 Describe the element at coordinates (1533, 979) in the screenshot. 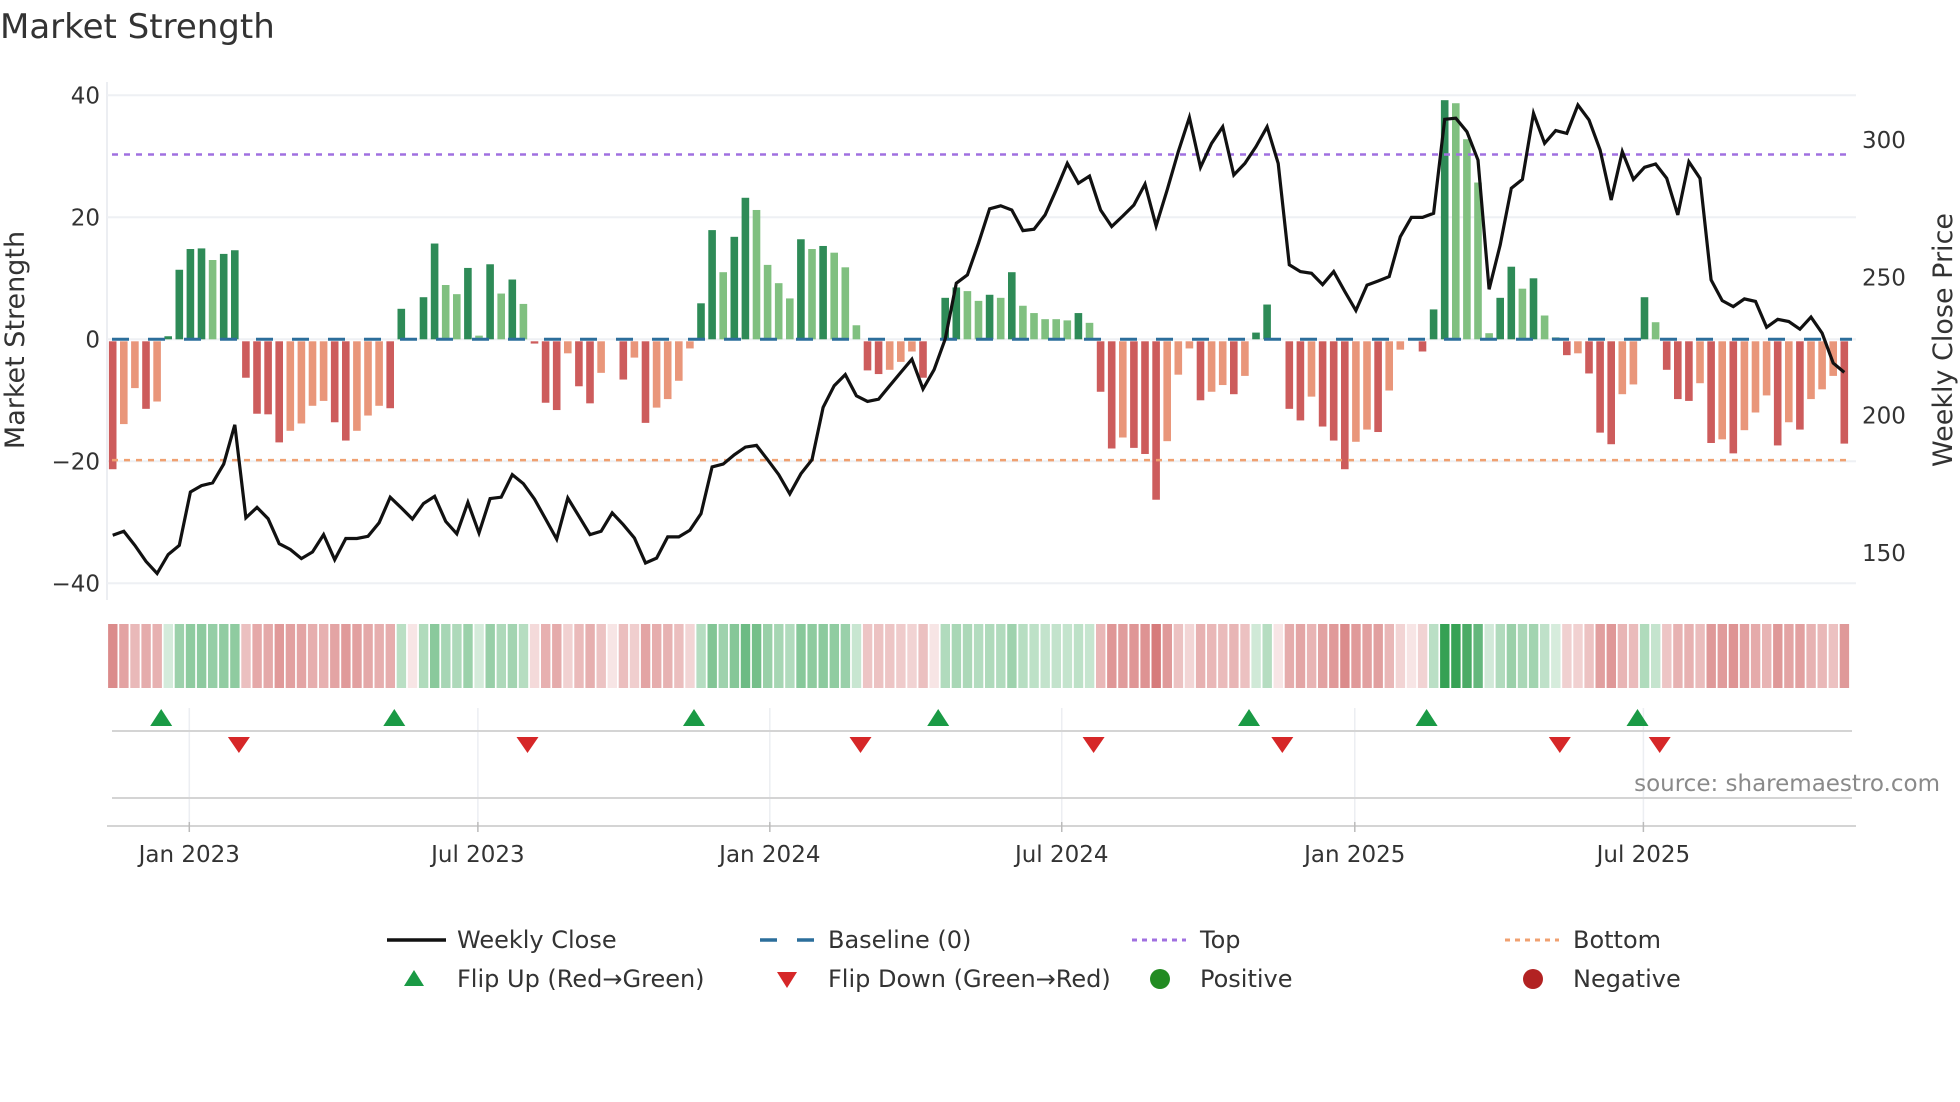

I see `negative-dot-icon` at that location.